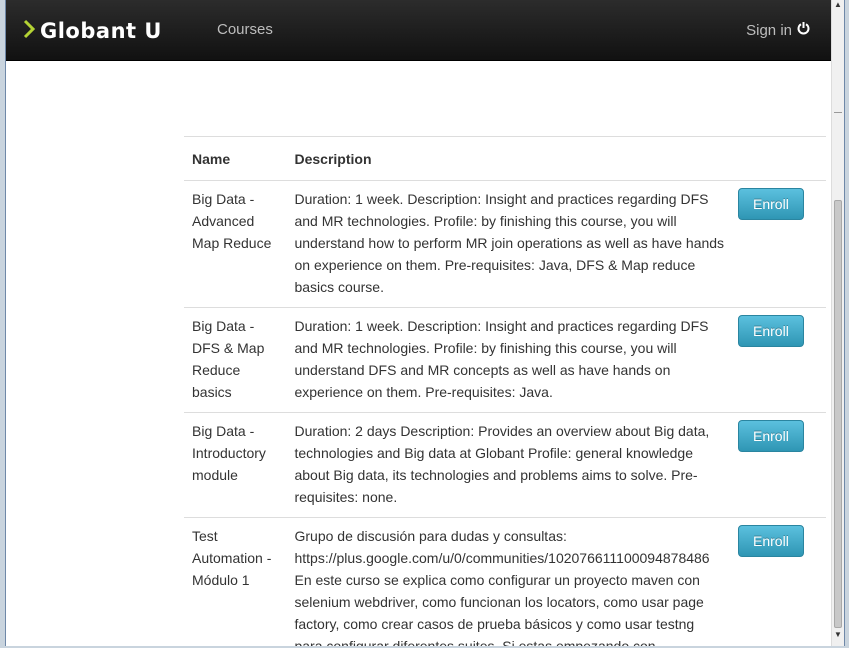 Image resolution: width=849 pixels, height=648 pixels. Describe the element at coordinates (838, 6) in the screenshot. I see `scroll-up-arrow-icon: ▲` at that location.